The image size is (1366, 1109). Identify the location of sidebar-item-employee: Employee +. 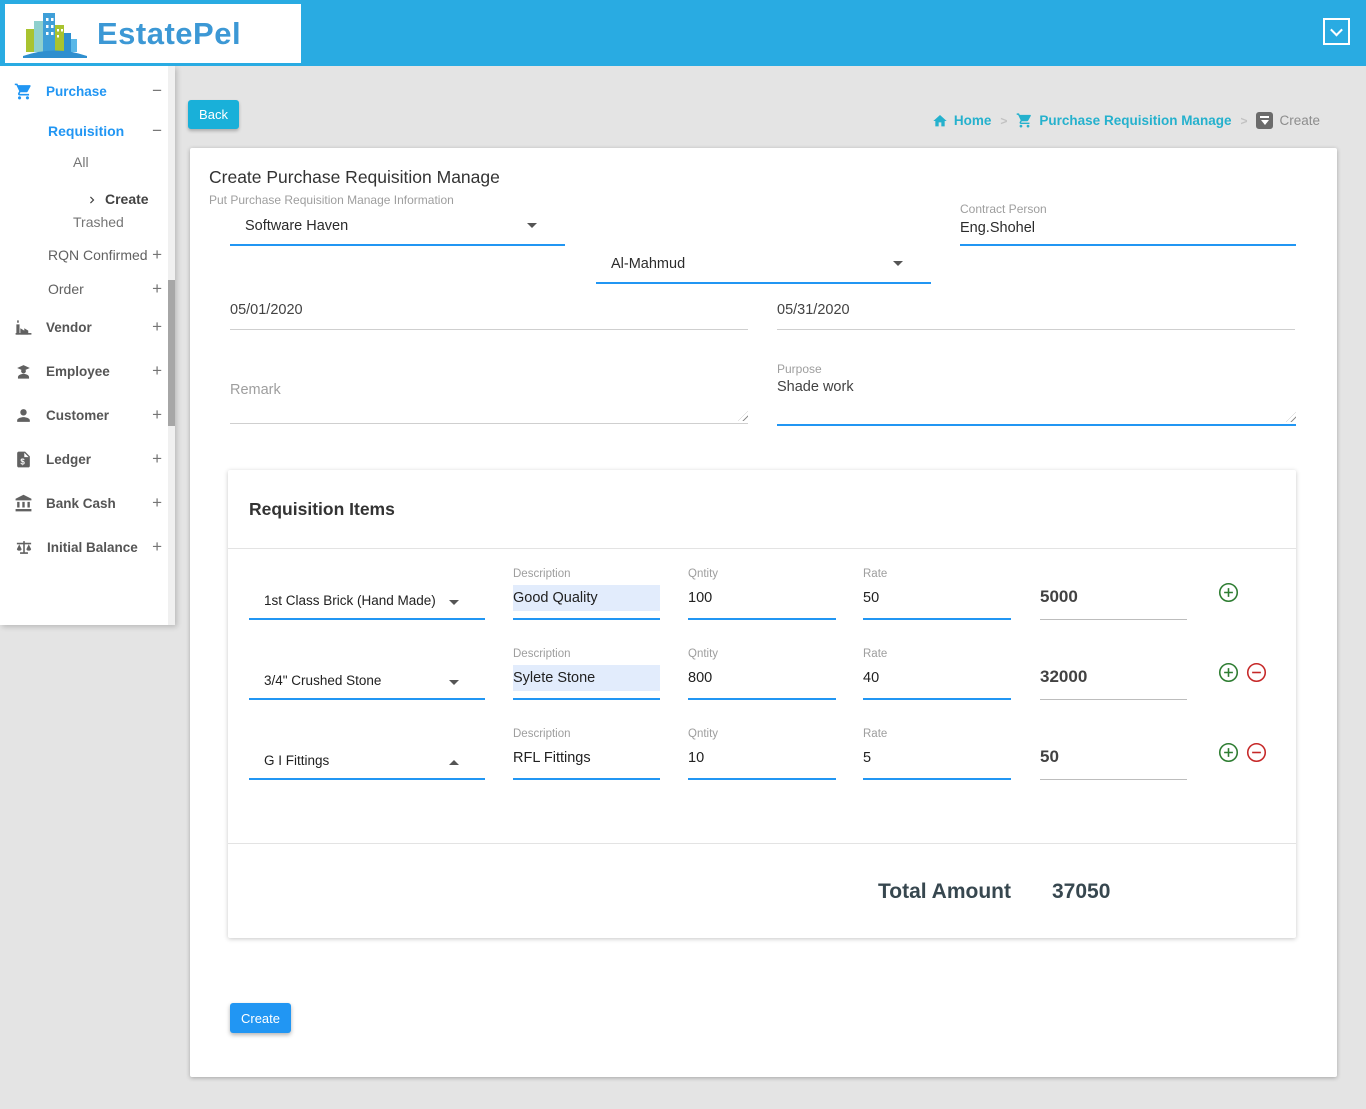
(87, 371).